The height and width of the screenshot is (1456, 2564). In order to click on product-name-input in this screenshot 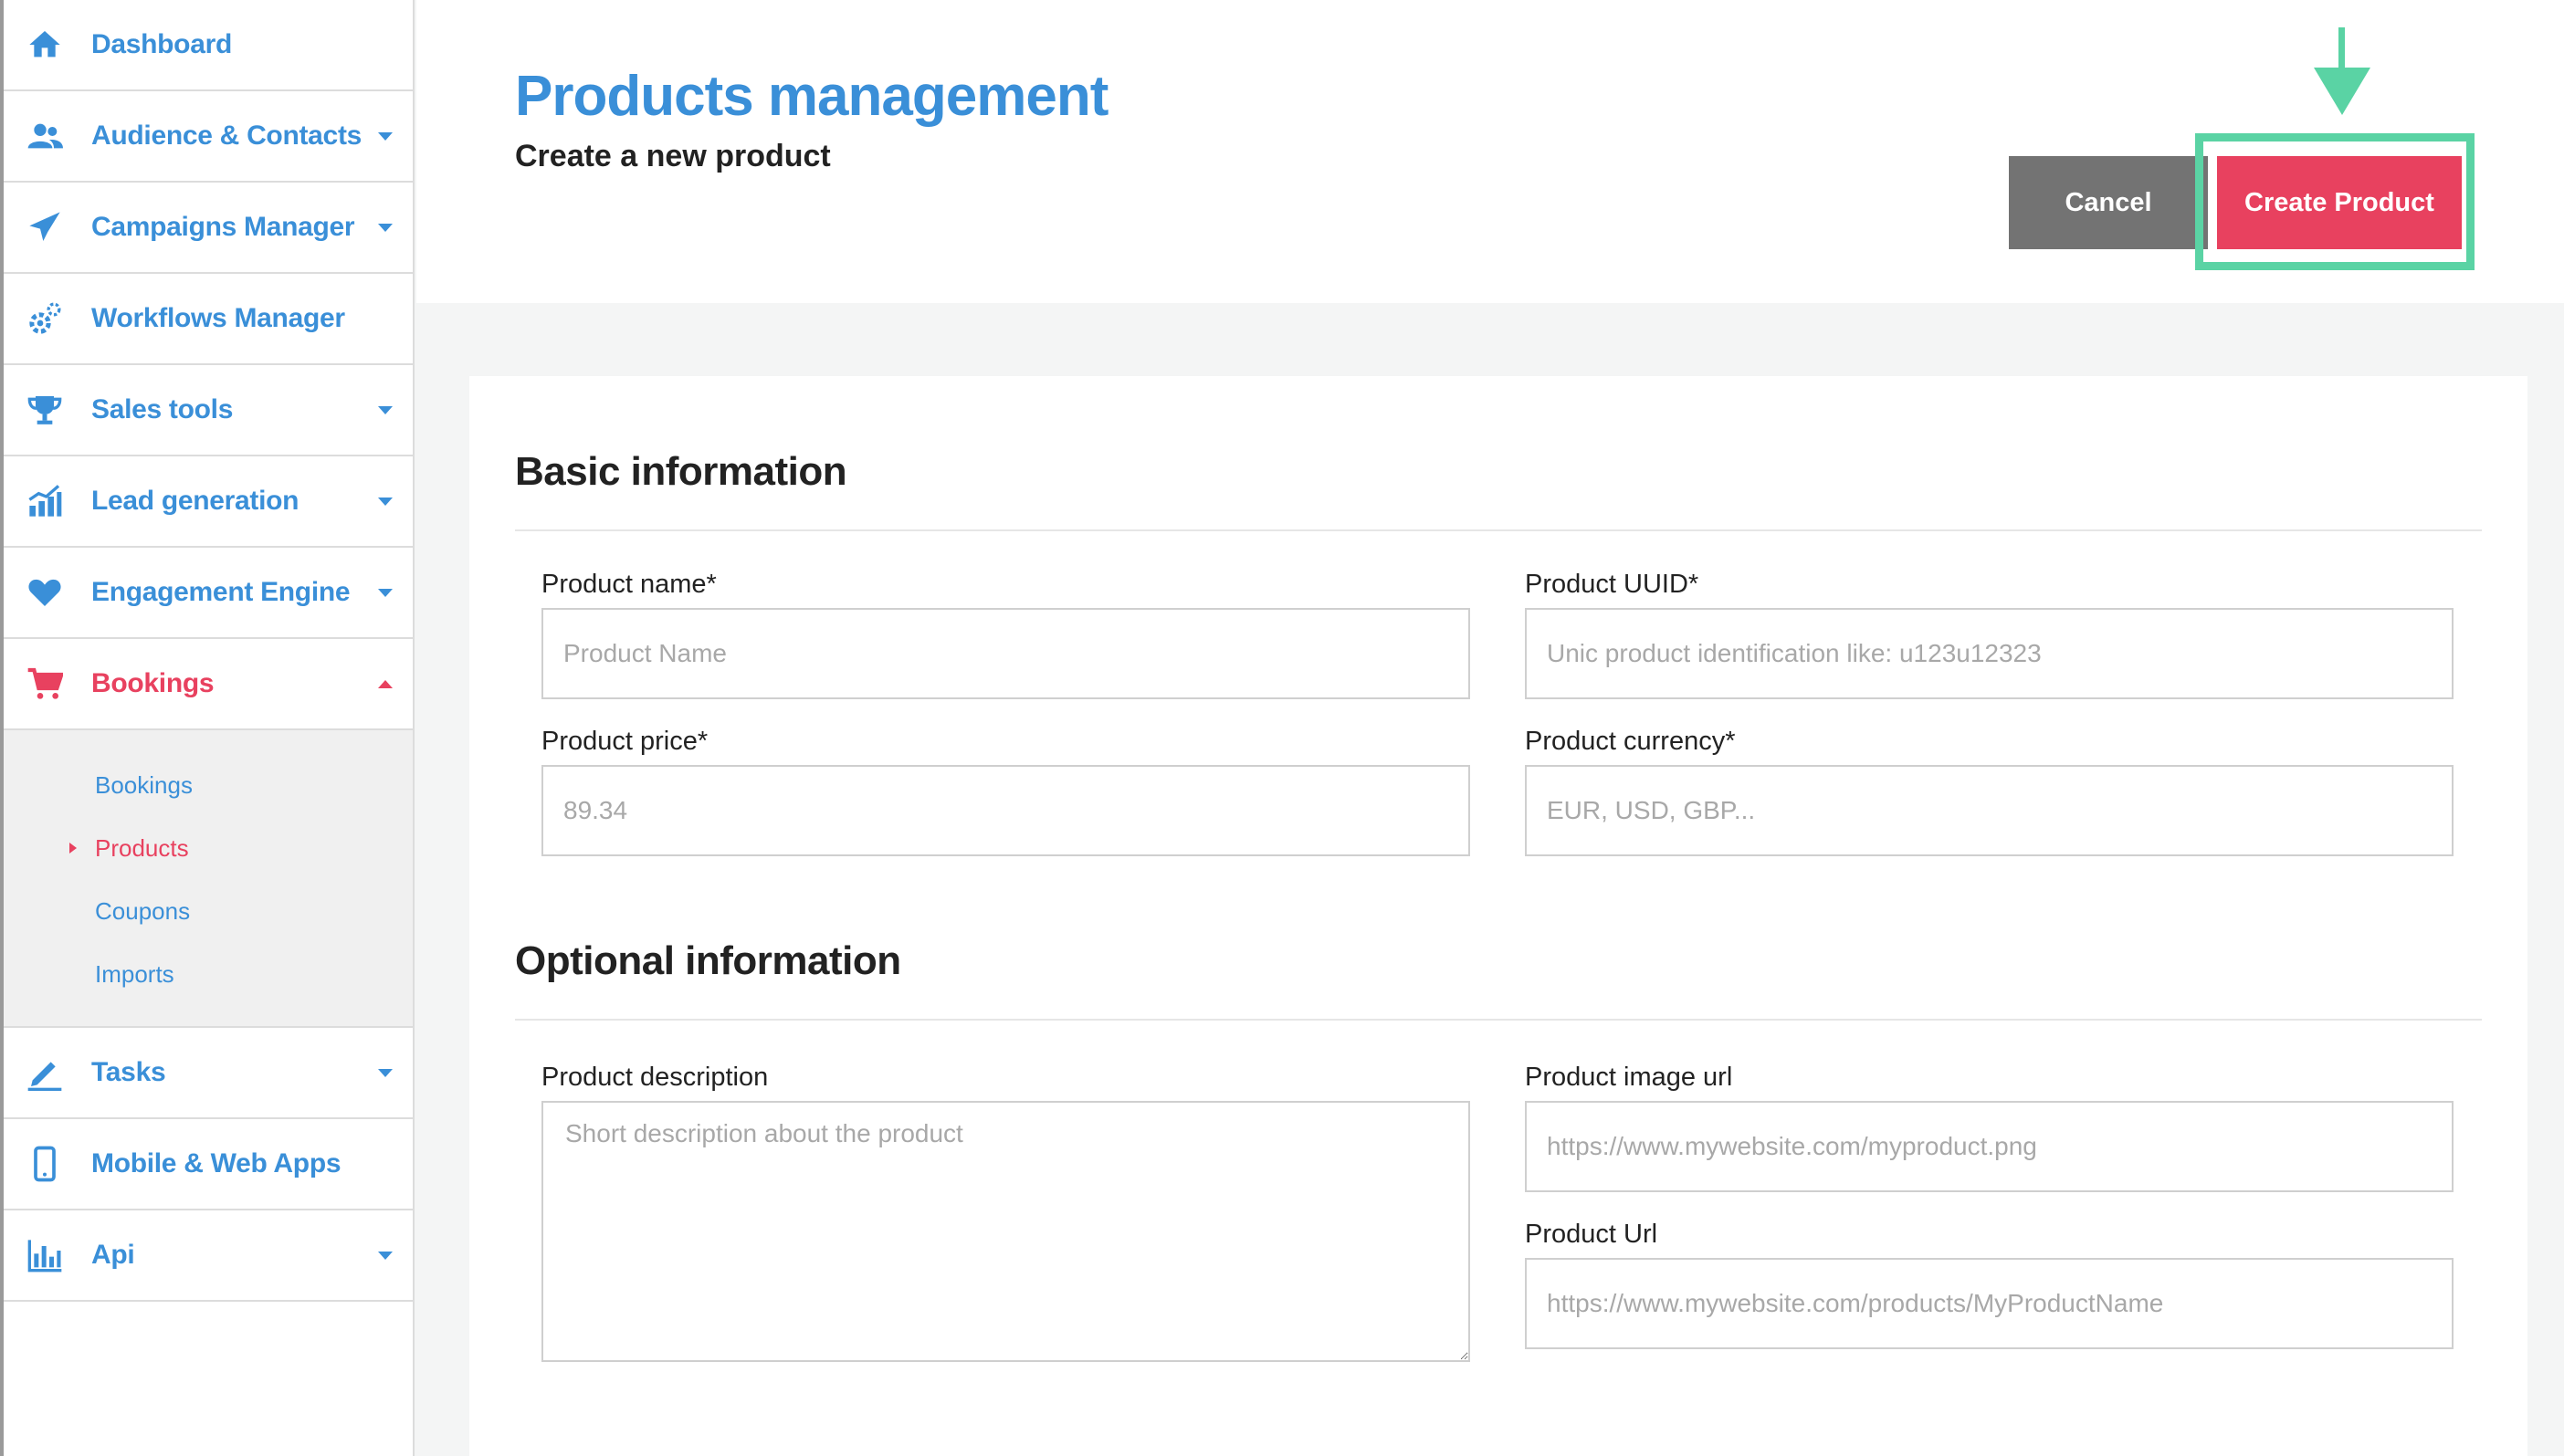, I will do `click(1006, 653)`.